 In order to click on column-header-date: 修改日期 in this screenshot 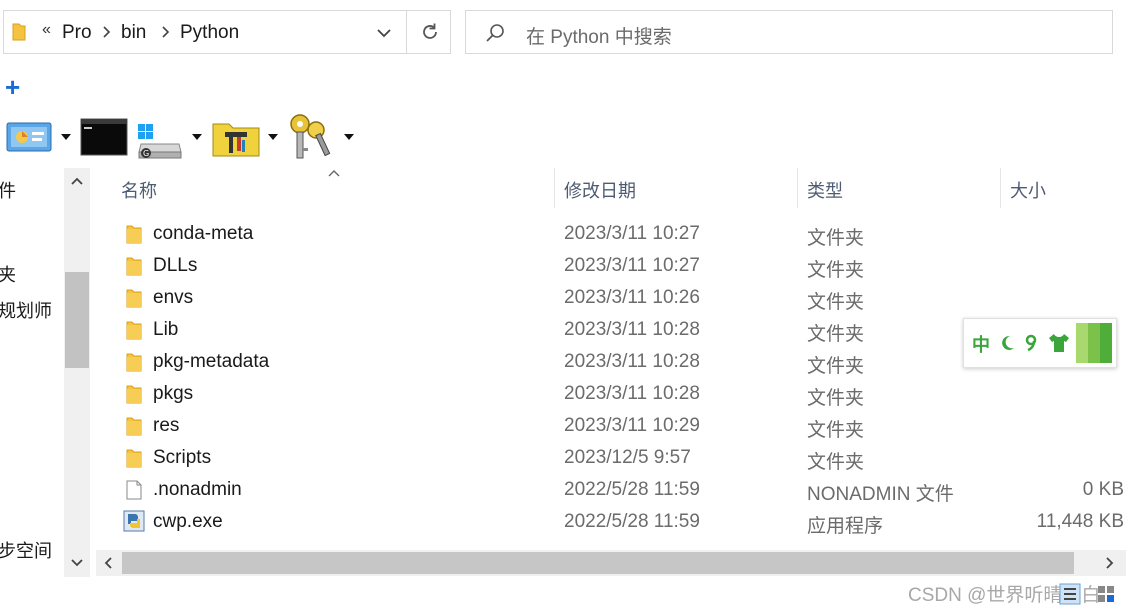, I will do `click(600, 190)`.